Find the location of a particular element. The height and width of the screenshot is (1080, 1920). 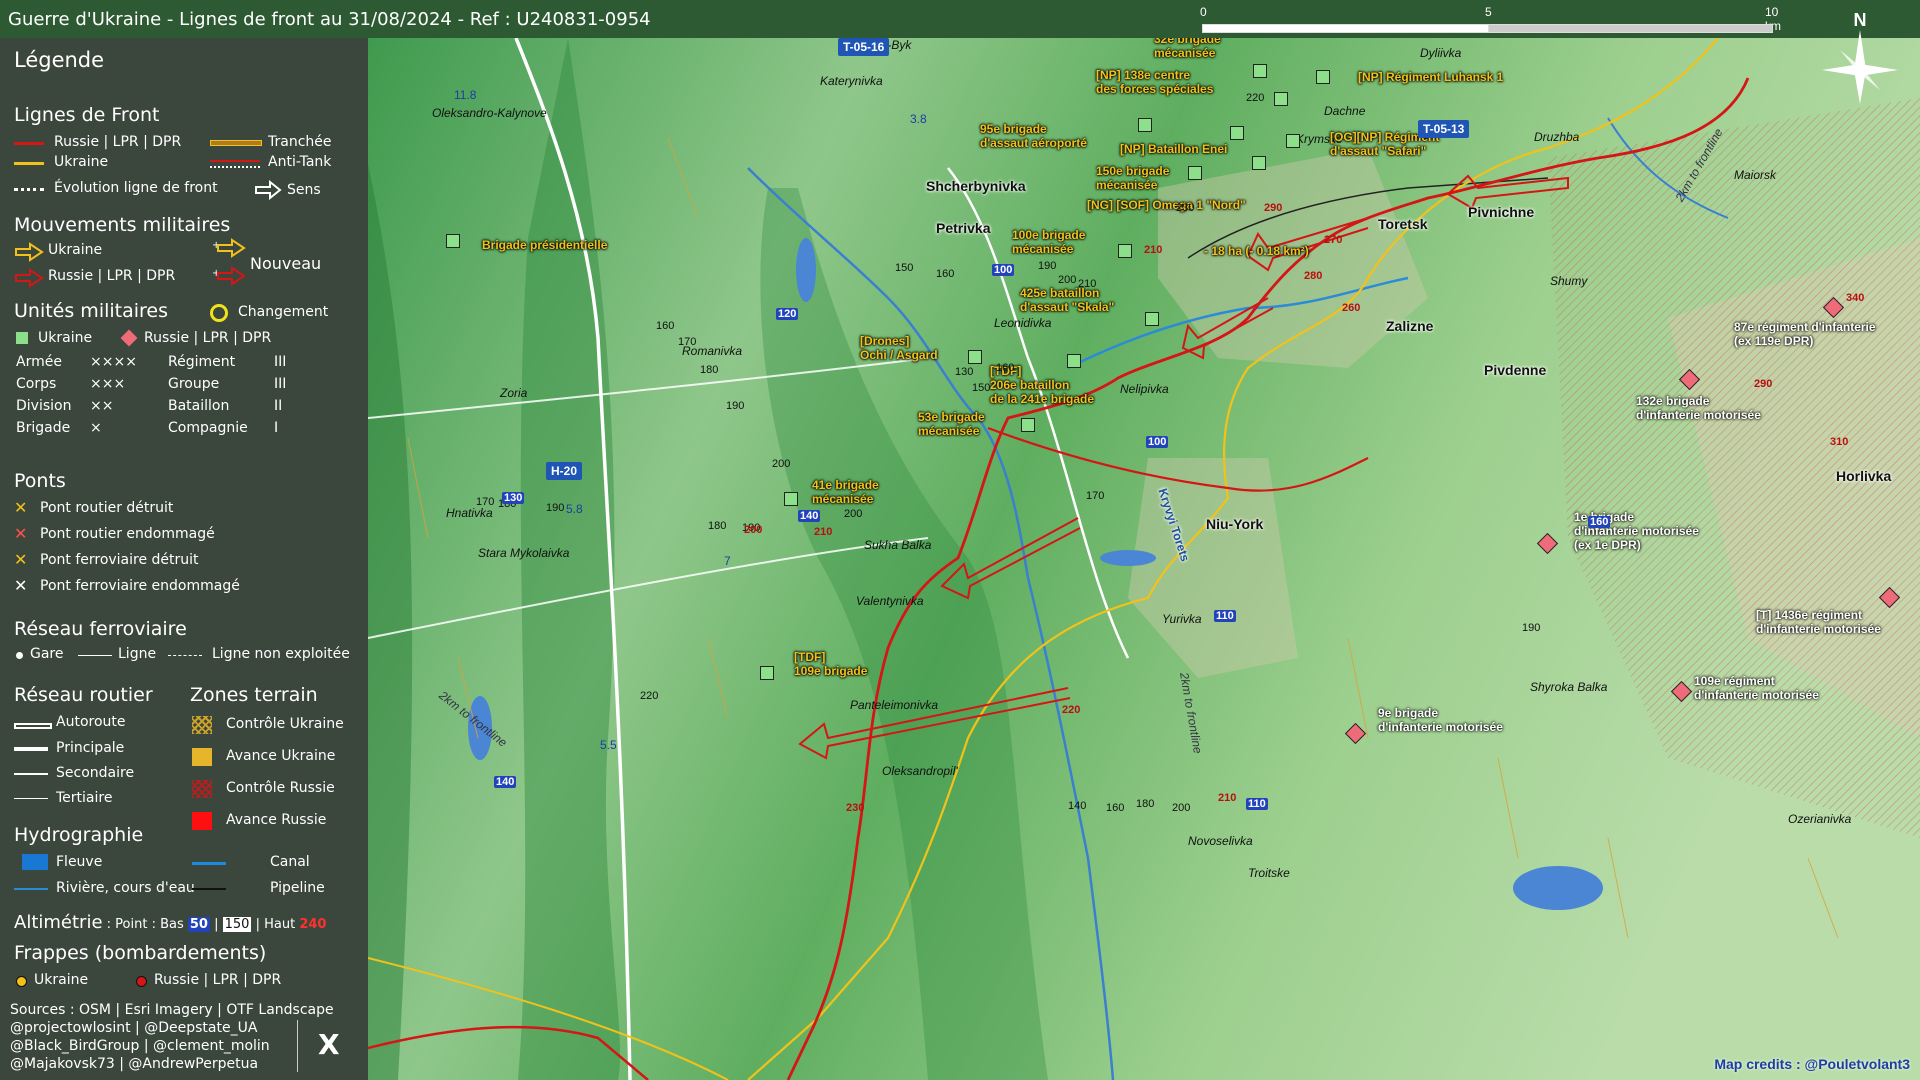

altitude-point-high: 220 is located at coordinates (1071, 710).